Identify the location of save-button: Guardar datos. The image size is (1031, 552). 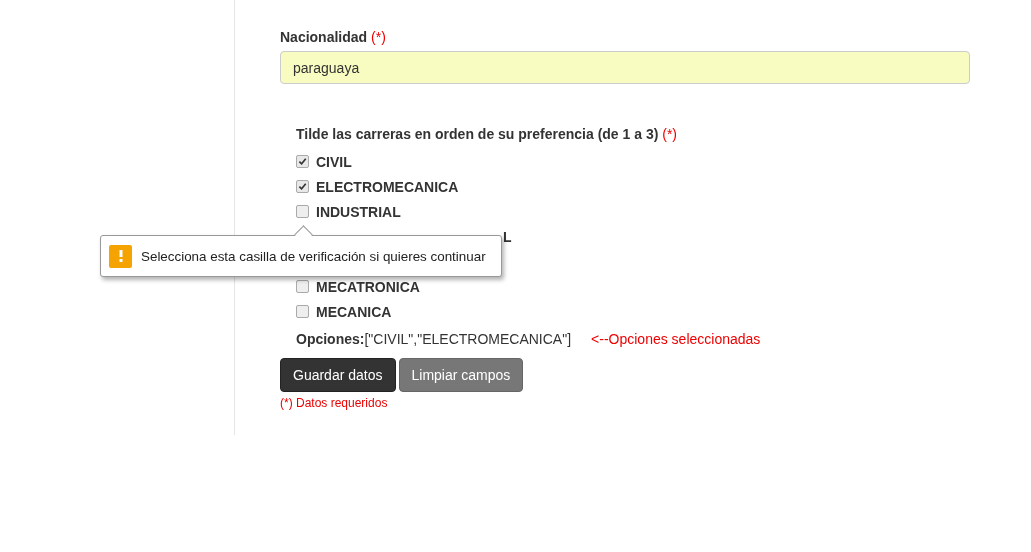
(338, 375).